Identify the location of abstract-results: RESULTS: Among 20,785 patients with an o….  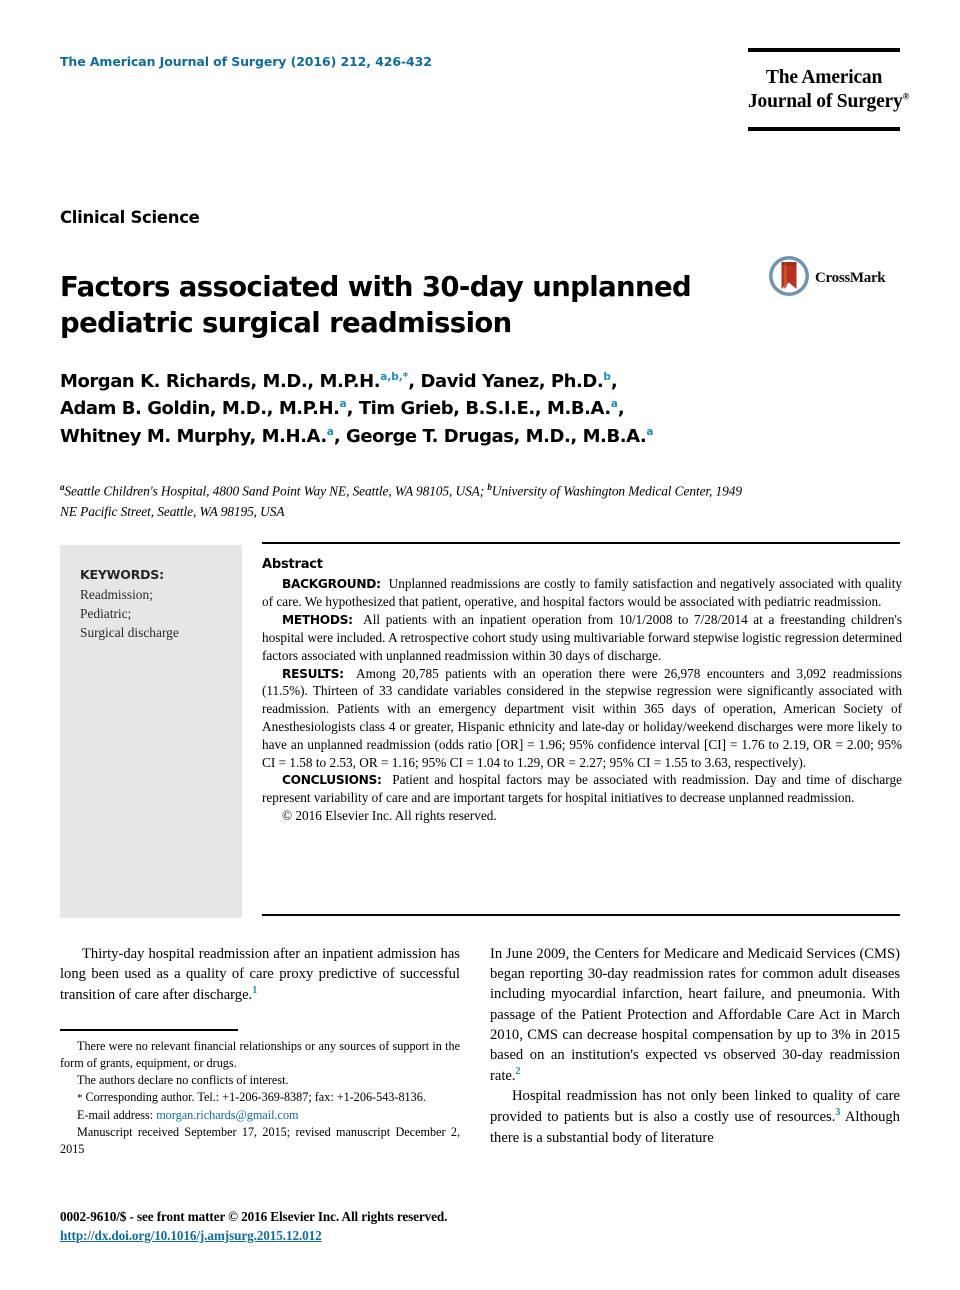
(582, 718).